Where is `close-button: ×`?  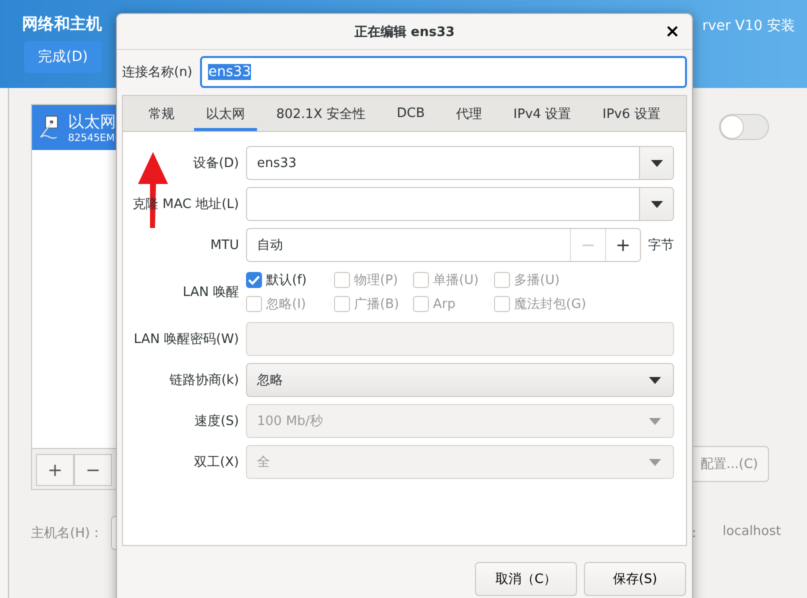
close-button: × is located at coordinates (672, 31).